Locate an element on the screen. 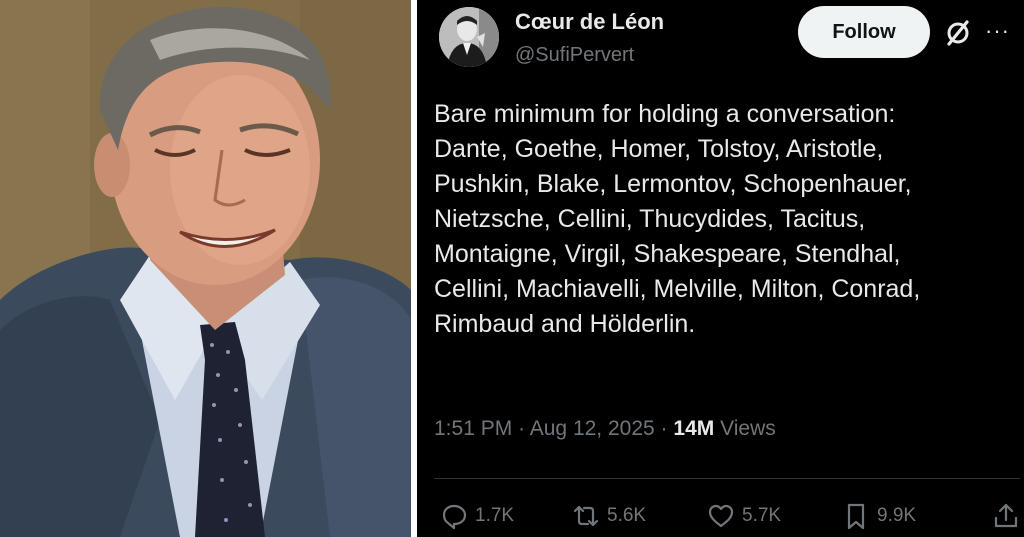 Image resolution: width=1024 pixels, height=537 pixels. tweet-time: 1:51 PM is located at coordinates (473, 428).